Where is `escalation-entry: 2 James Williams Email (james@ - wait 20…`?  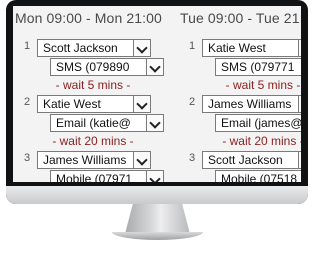 escalation-entry: 2 James Williams Email (james@ - wait 20… is located at coordinates (239, 120).